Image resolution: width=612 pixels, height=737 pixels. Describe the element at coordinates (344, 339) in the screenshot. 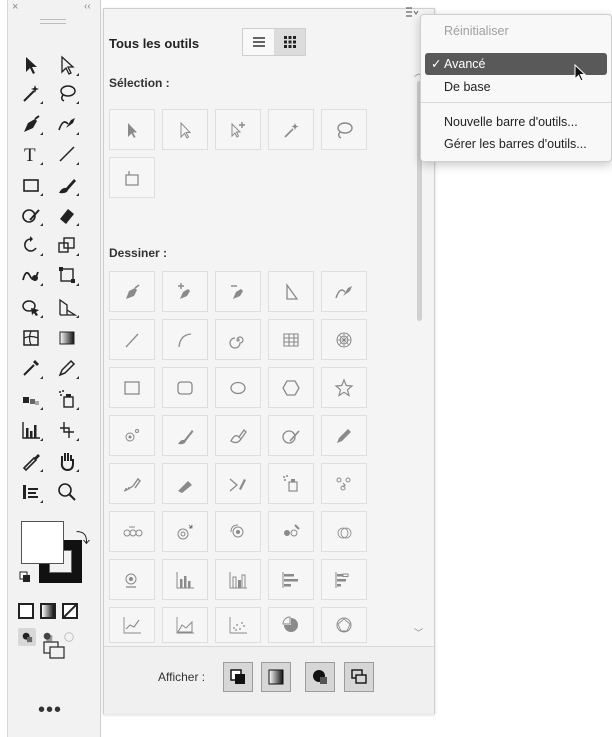

I see `polar-grid-tool-button` at that location.